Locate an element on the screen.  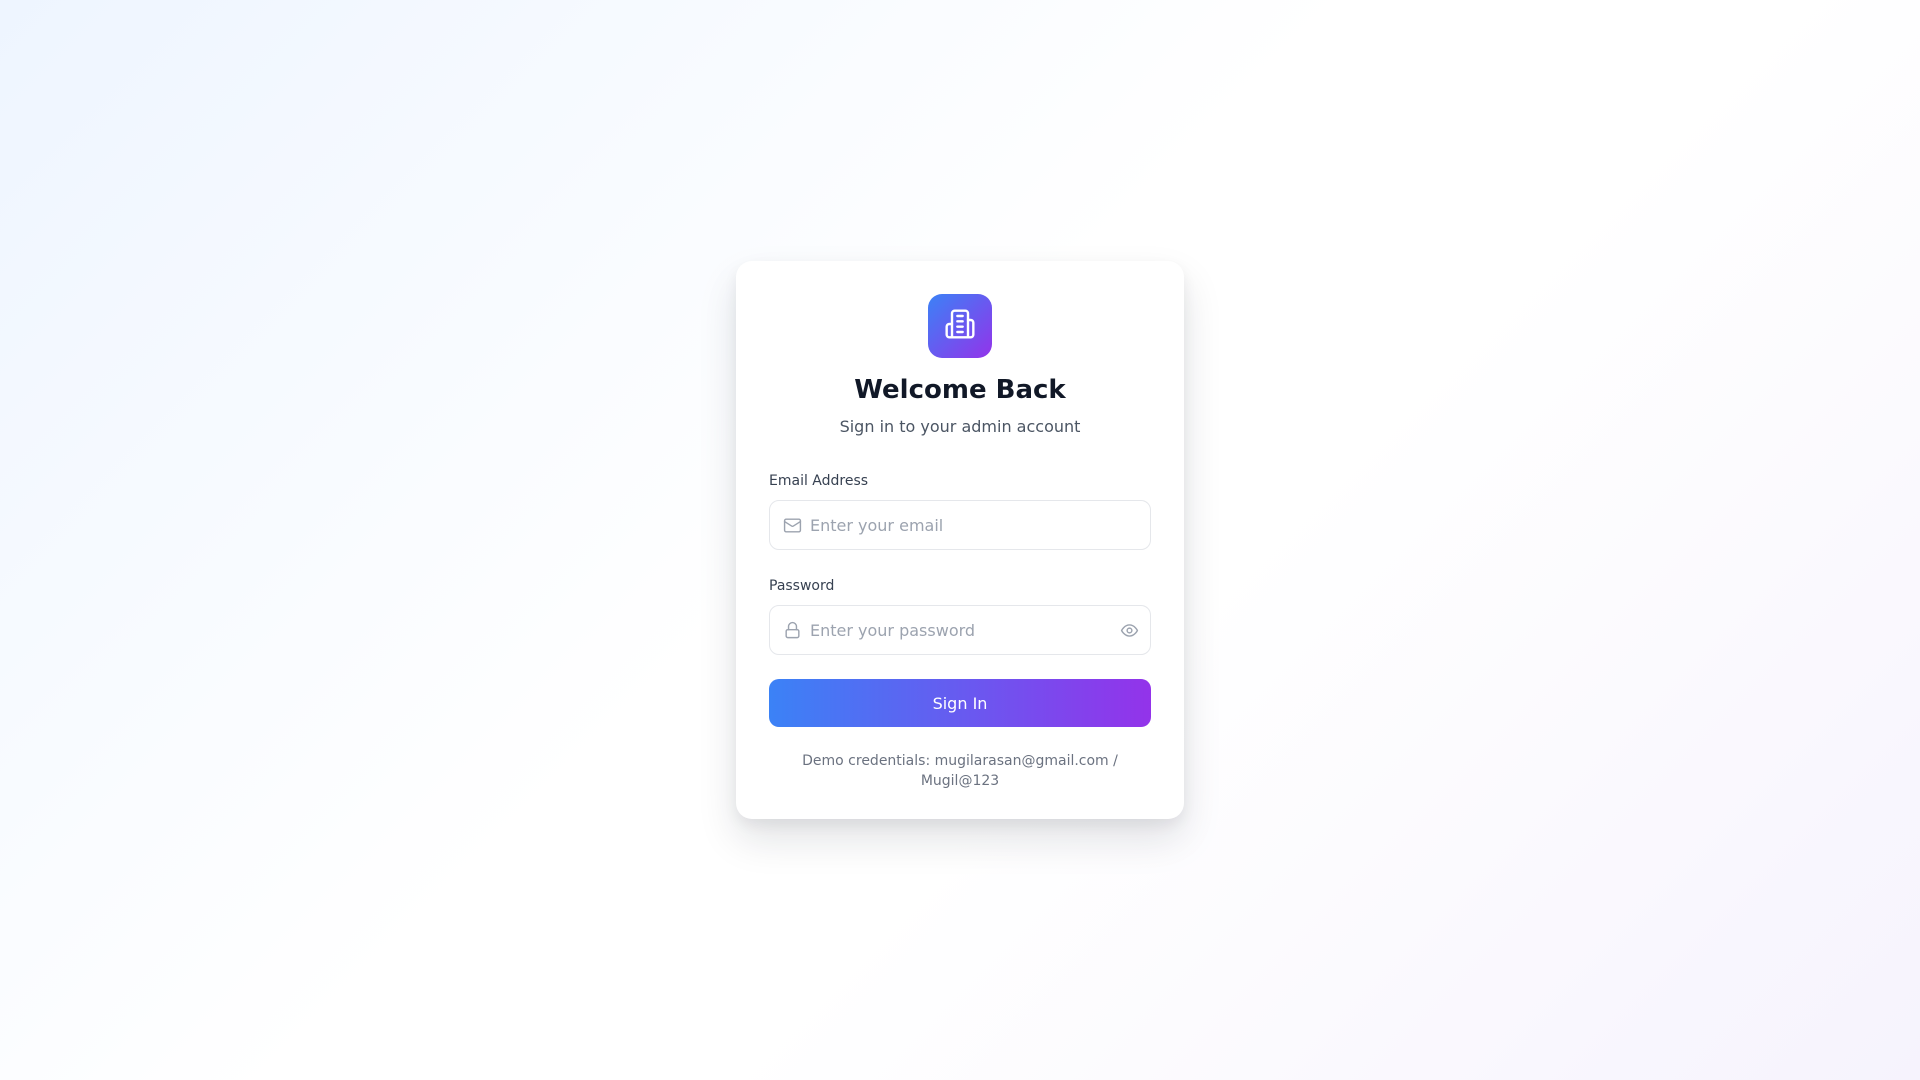
demo-credentials-prefix: Demo credentials: is located at coordinates (868, 761).